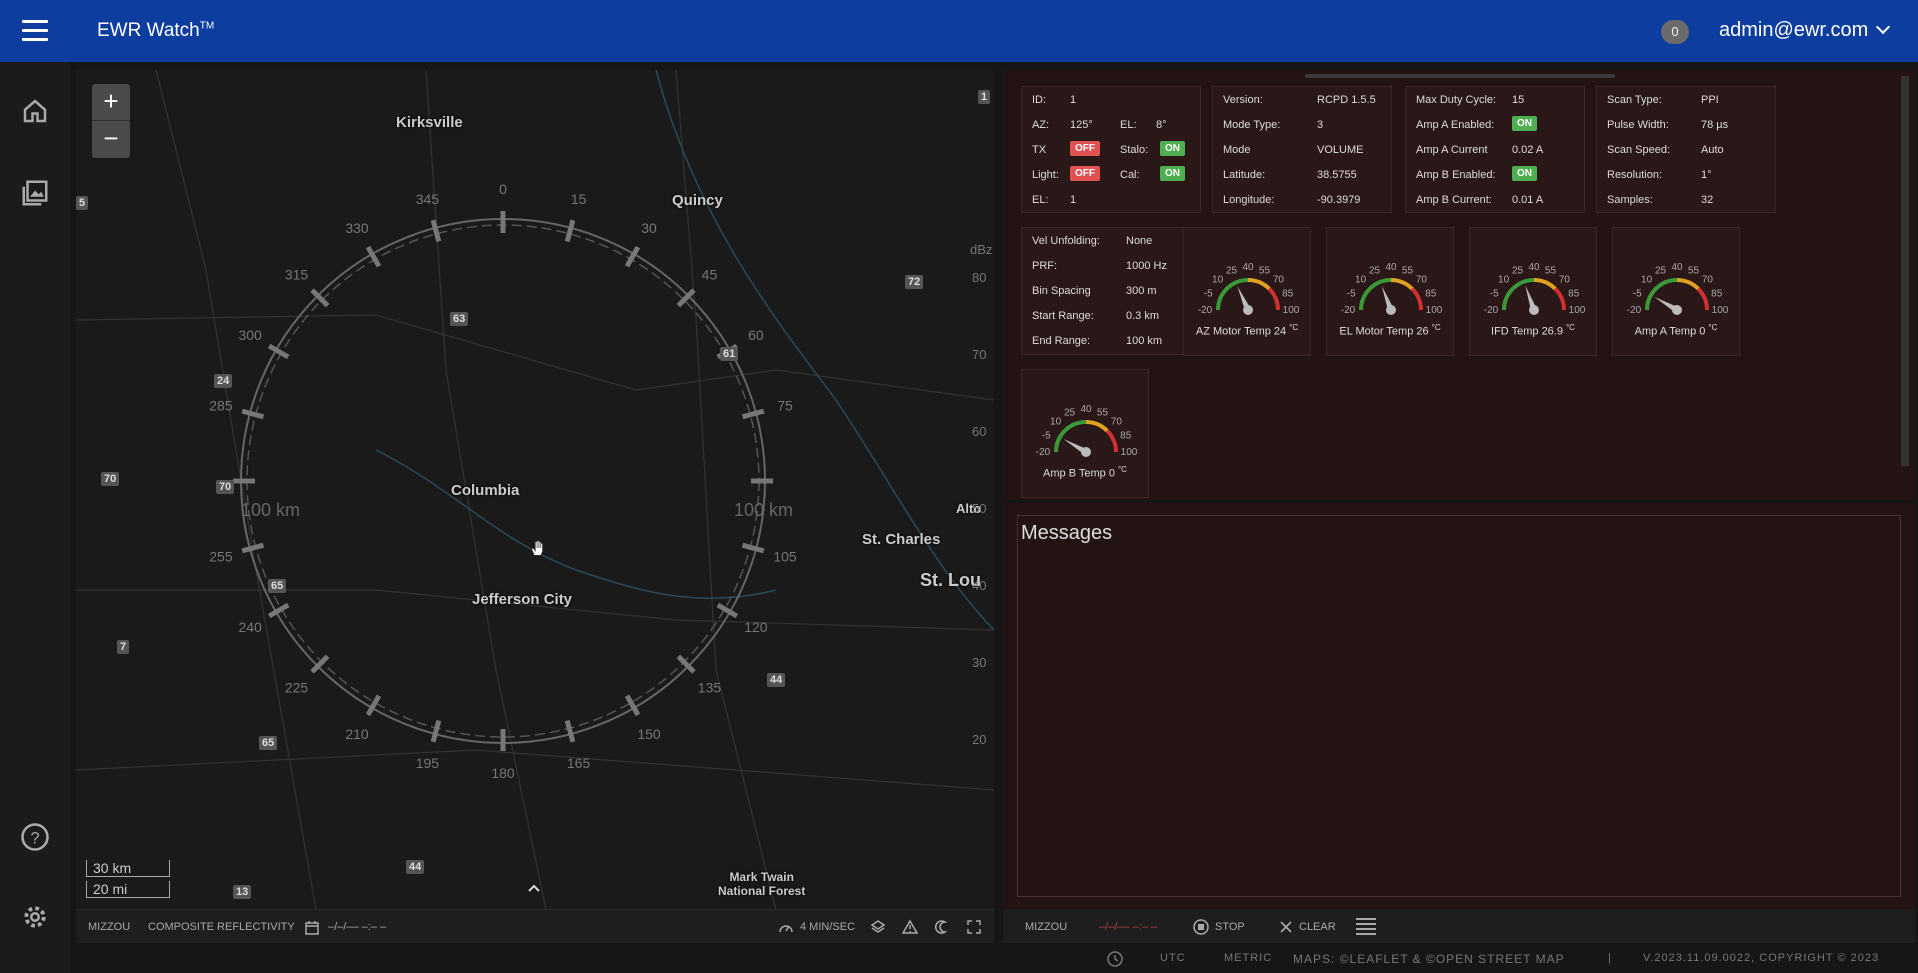 This screenshot has width=1918, height=973. I want to click on version-text: V.2023.11.09.0022, COPYRIGHT © 2023, so click(1761, 958).